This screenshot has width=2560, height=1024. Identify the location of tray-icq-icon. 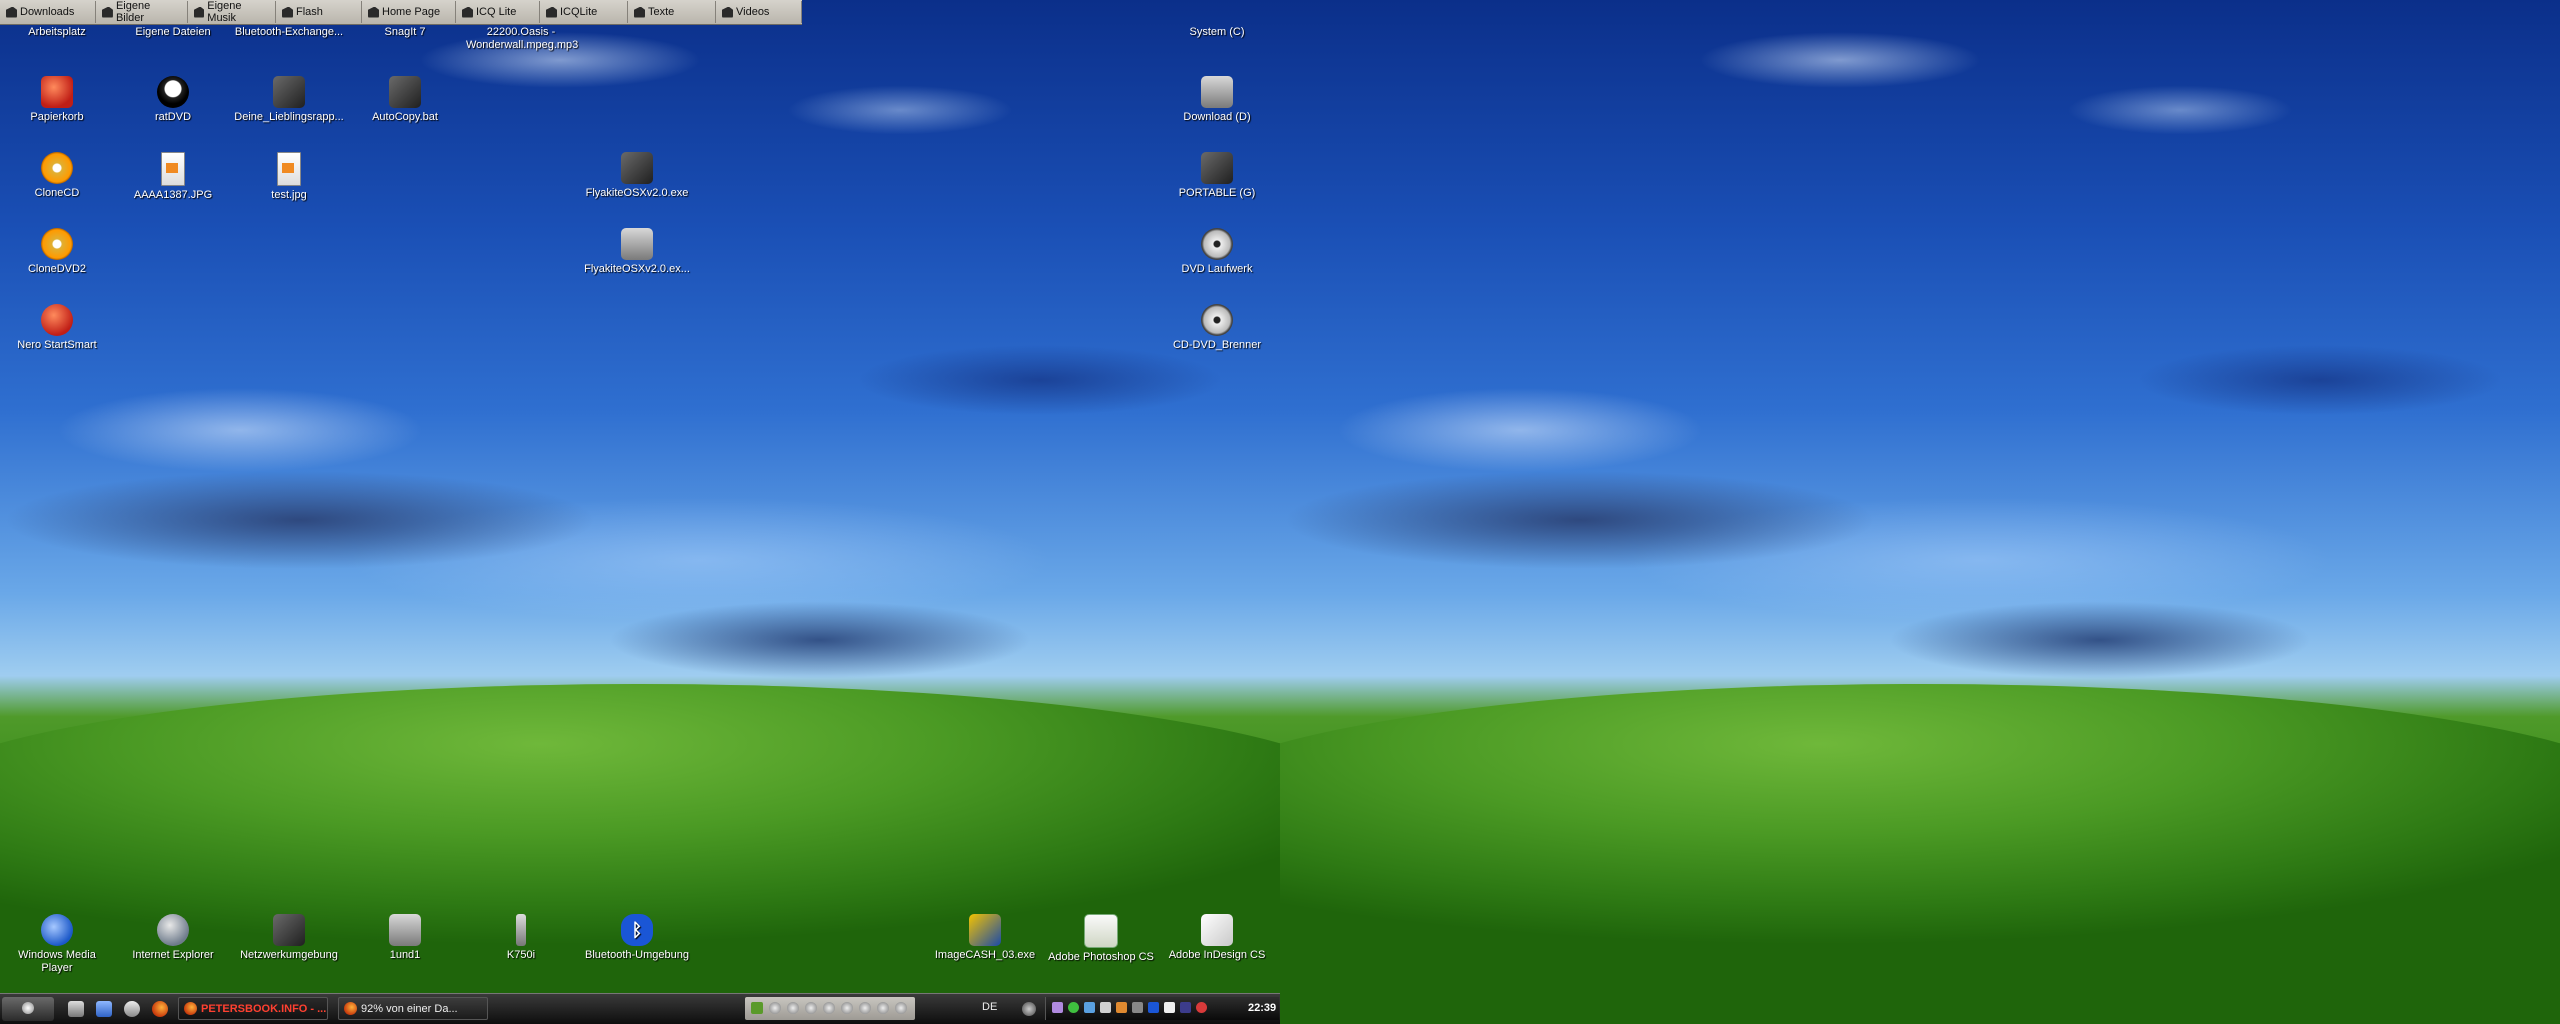
(1073, 1007).